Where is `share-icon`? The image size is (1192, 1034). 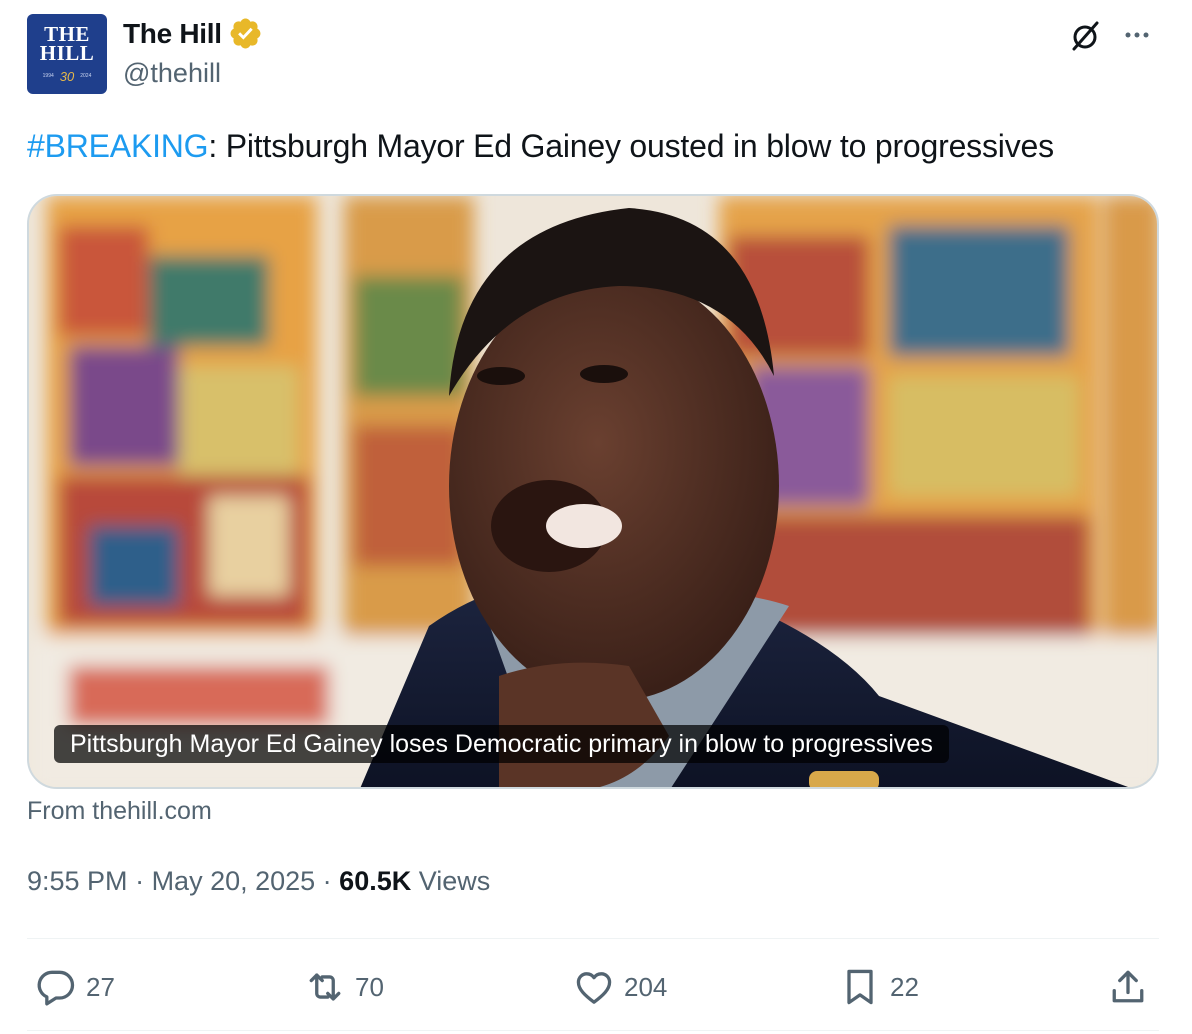
share-icon is located at coordinates (1128, 986).